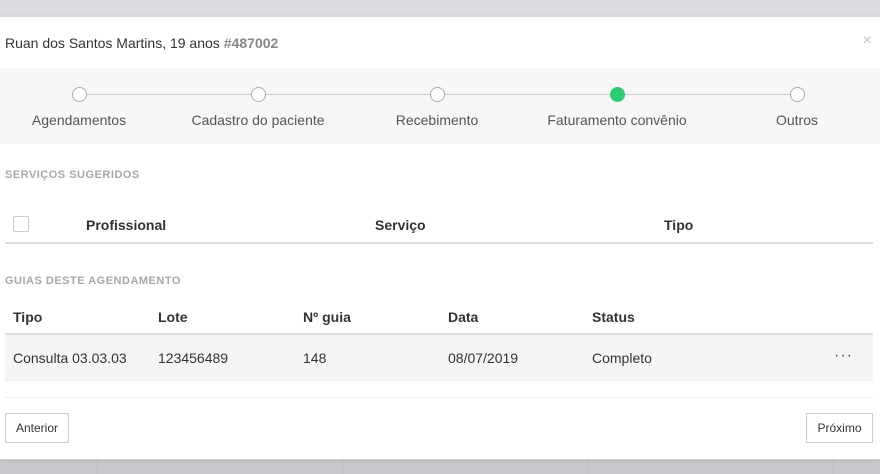 This screenshot has height=474, width=880. I want to click on cell-data: 08/07/2019, so click(483, 358).